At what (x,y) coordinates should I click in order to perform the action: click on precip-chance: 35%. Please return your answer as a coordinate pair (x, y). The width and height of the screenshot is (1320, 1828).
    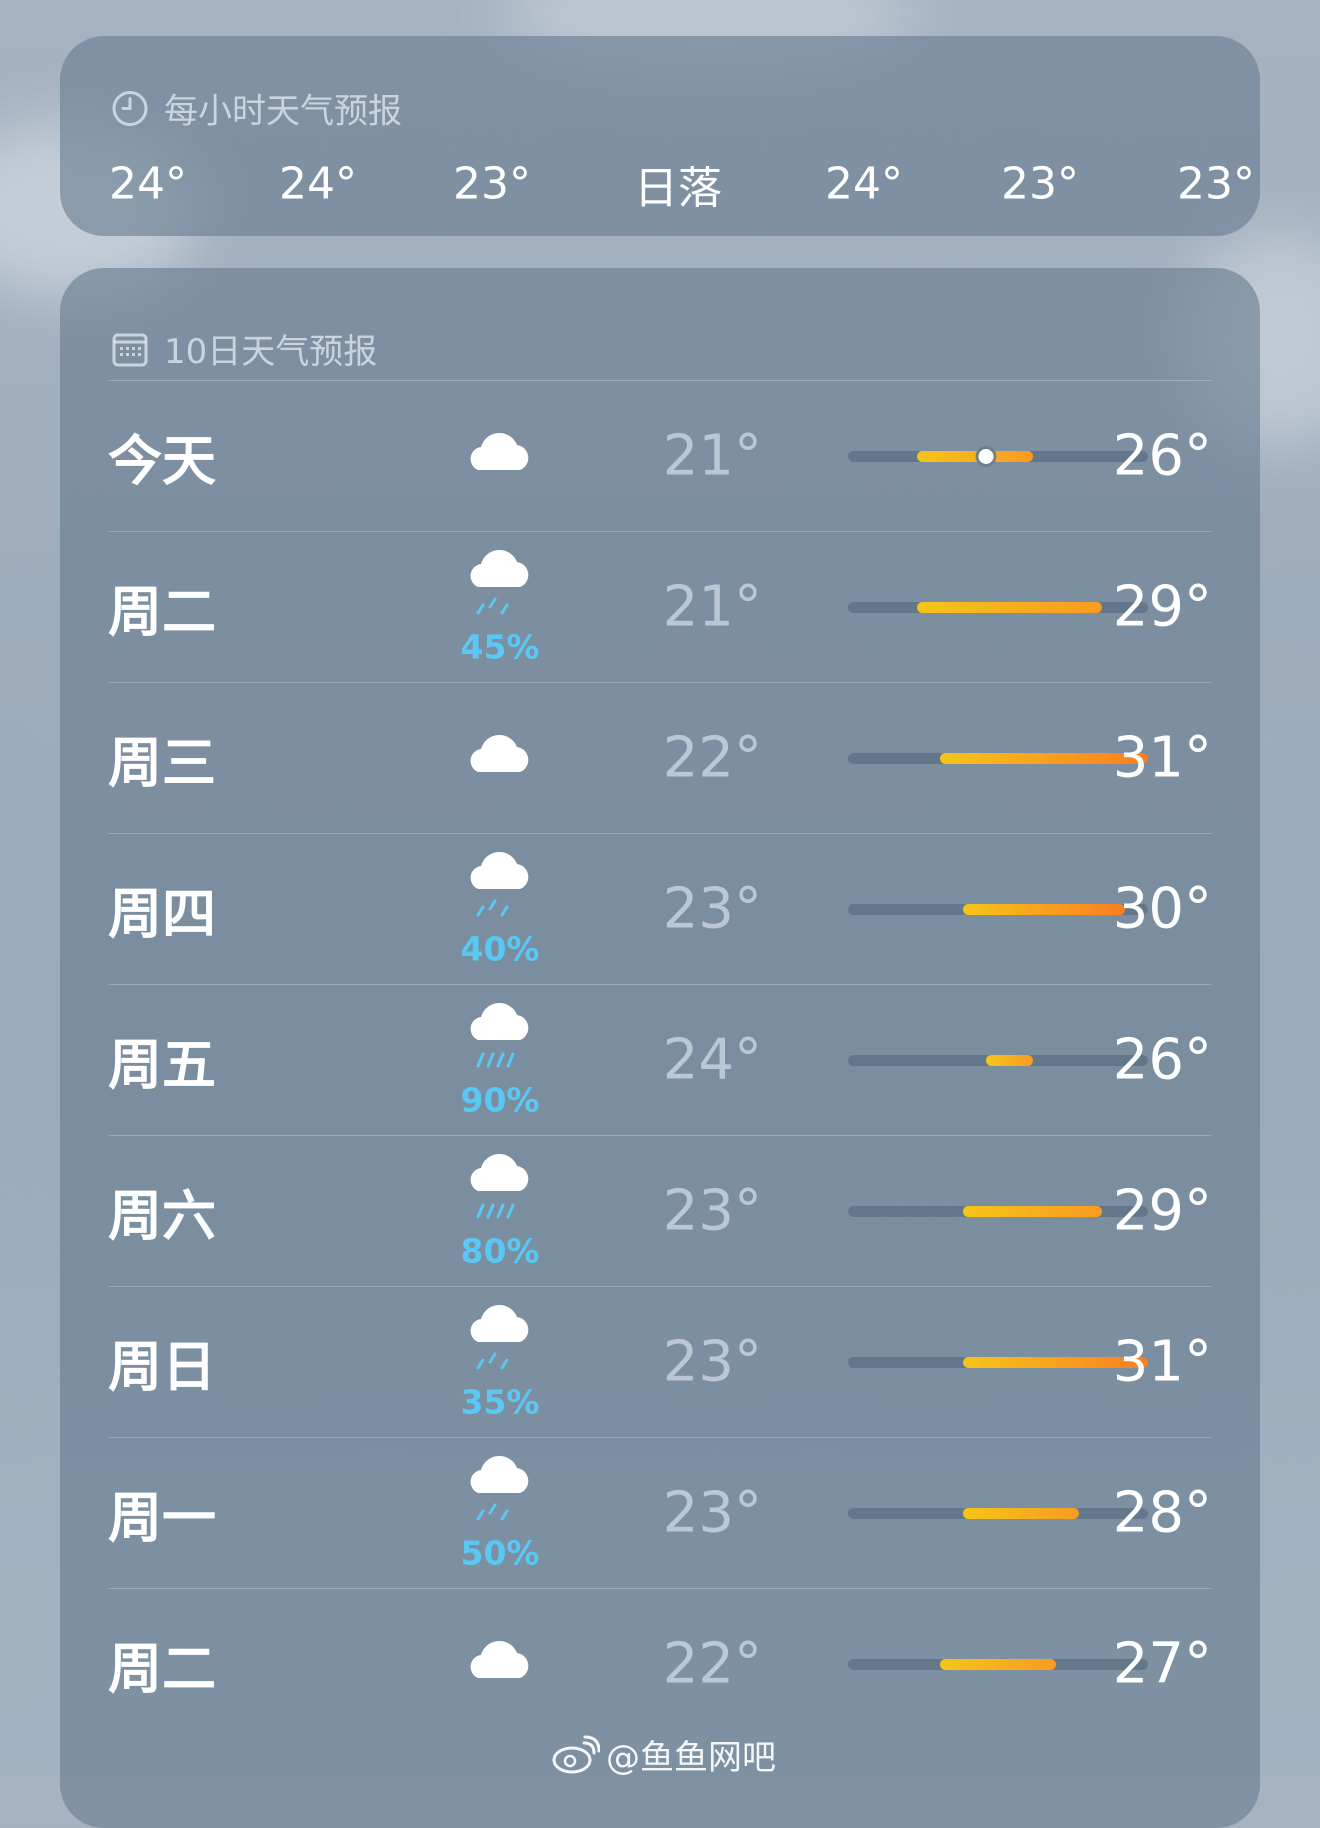
    Looking at the image, I should click on (500, 1402).